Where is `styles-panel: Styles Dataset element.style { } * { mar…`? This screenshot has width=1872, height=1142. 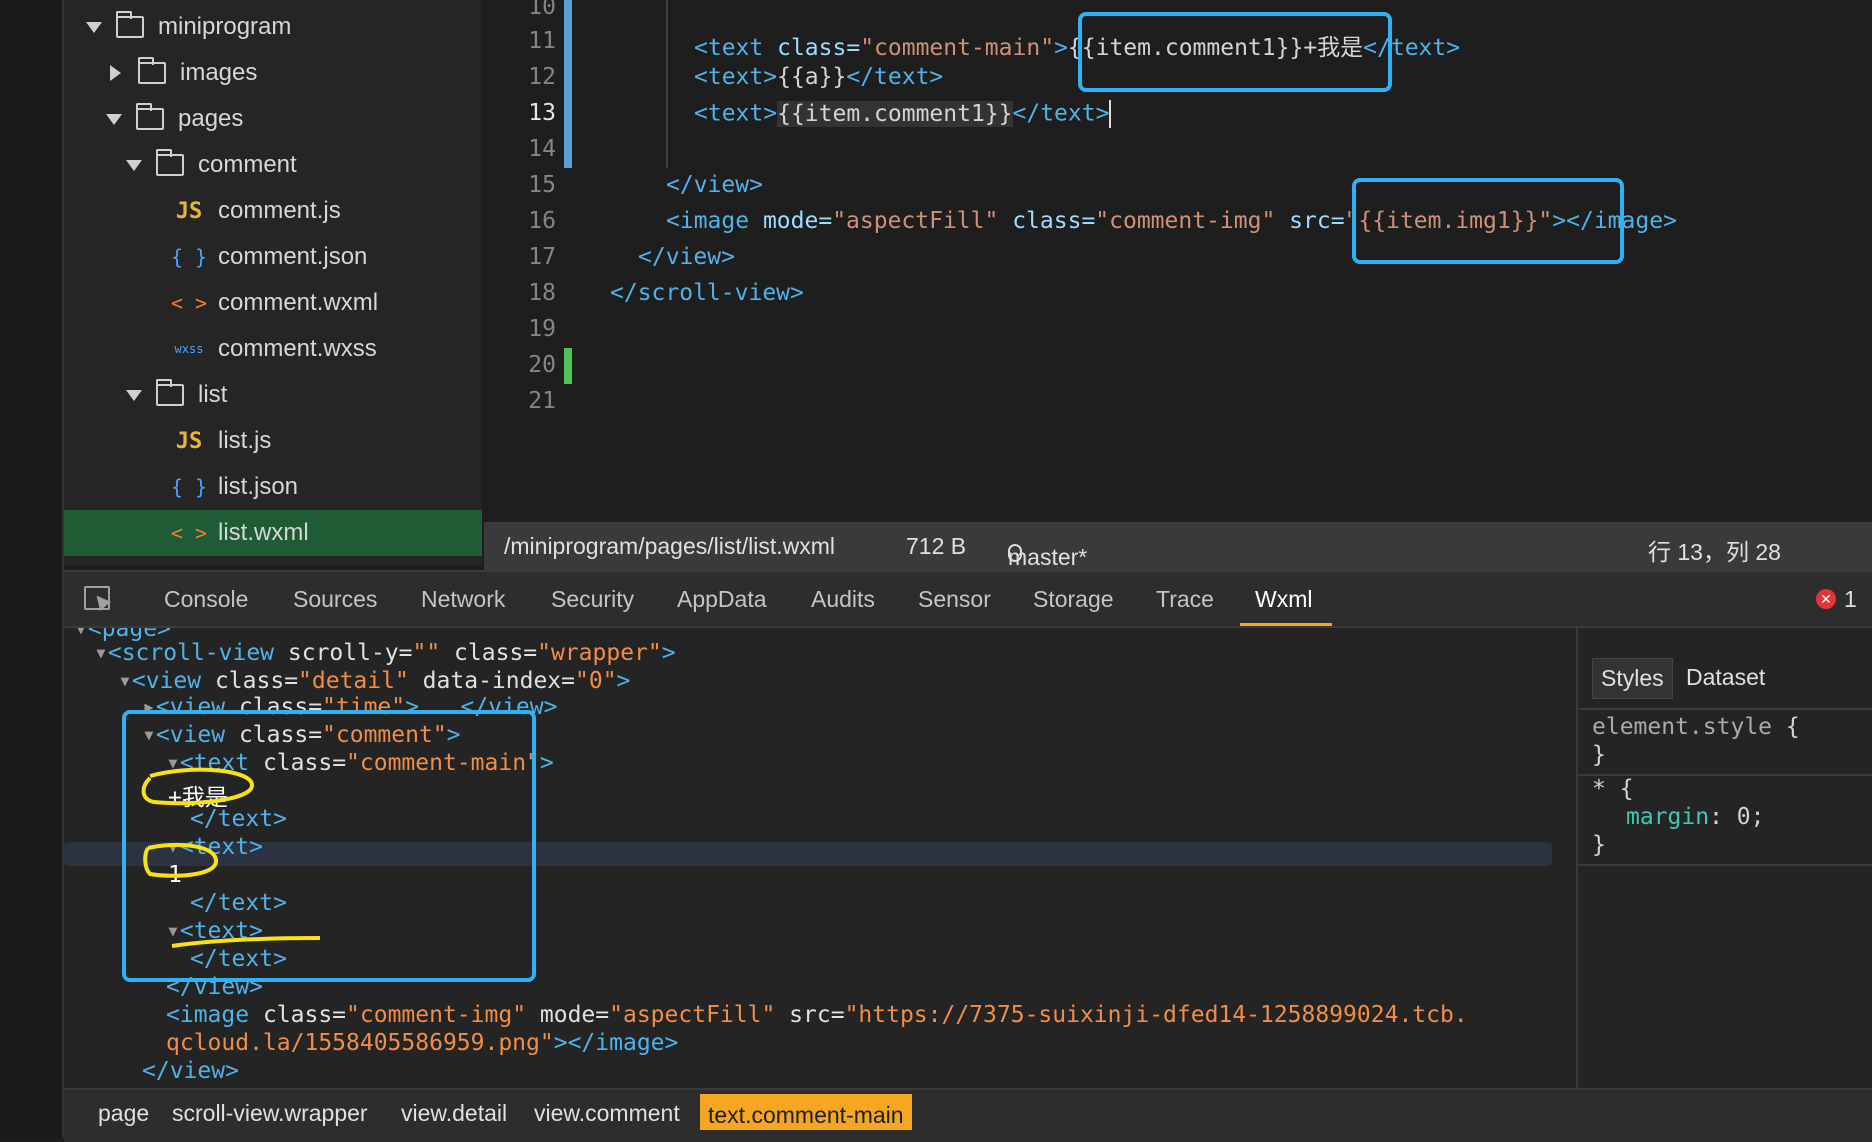
styles-panel: Styles Dataset element.style { } * { mar… is located at coordinates (1724, 858).